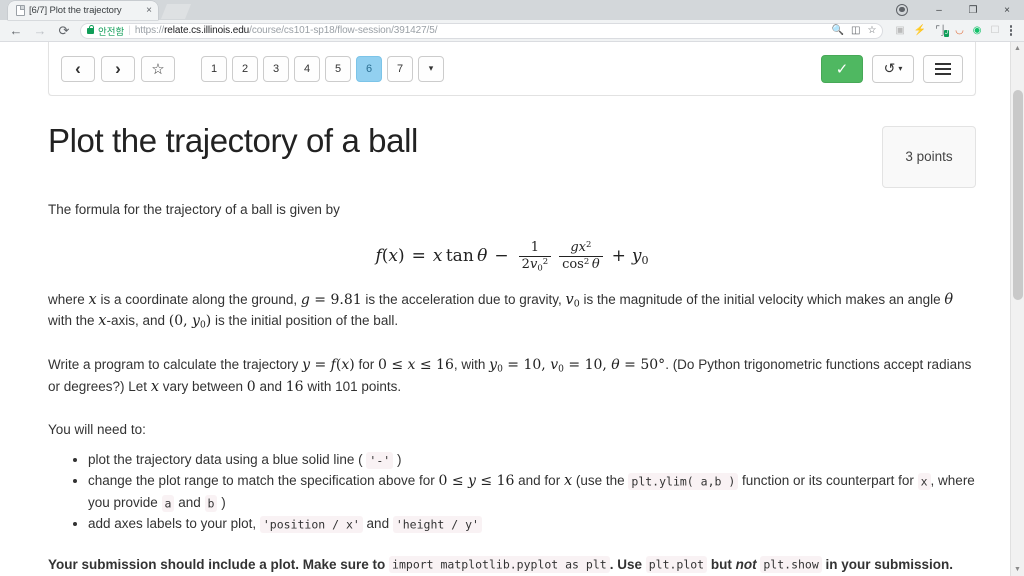  Describe the element at coordinates (1007, 10) in the screenshot. I see `close-button: ×` at that location.